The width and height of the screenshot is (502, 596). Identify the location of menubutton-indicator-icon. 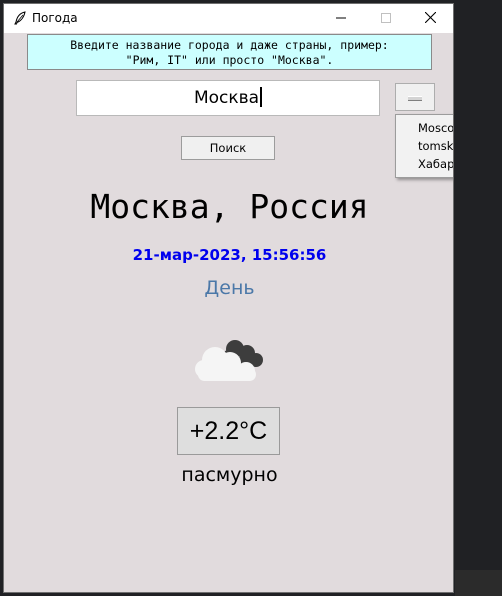
(415, 98).